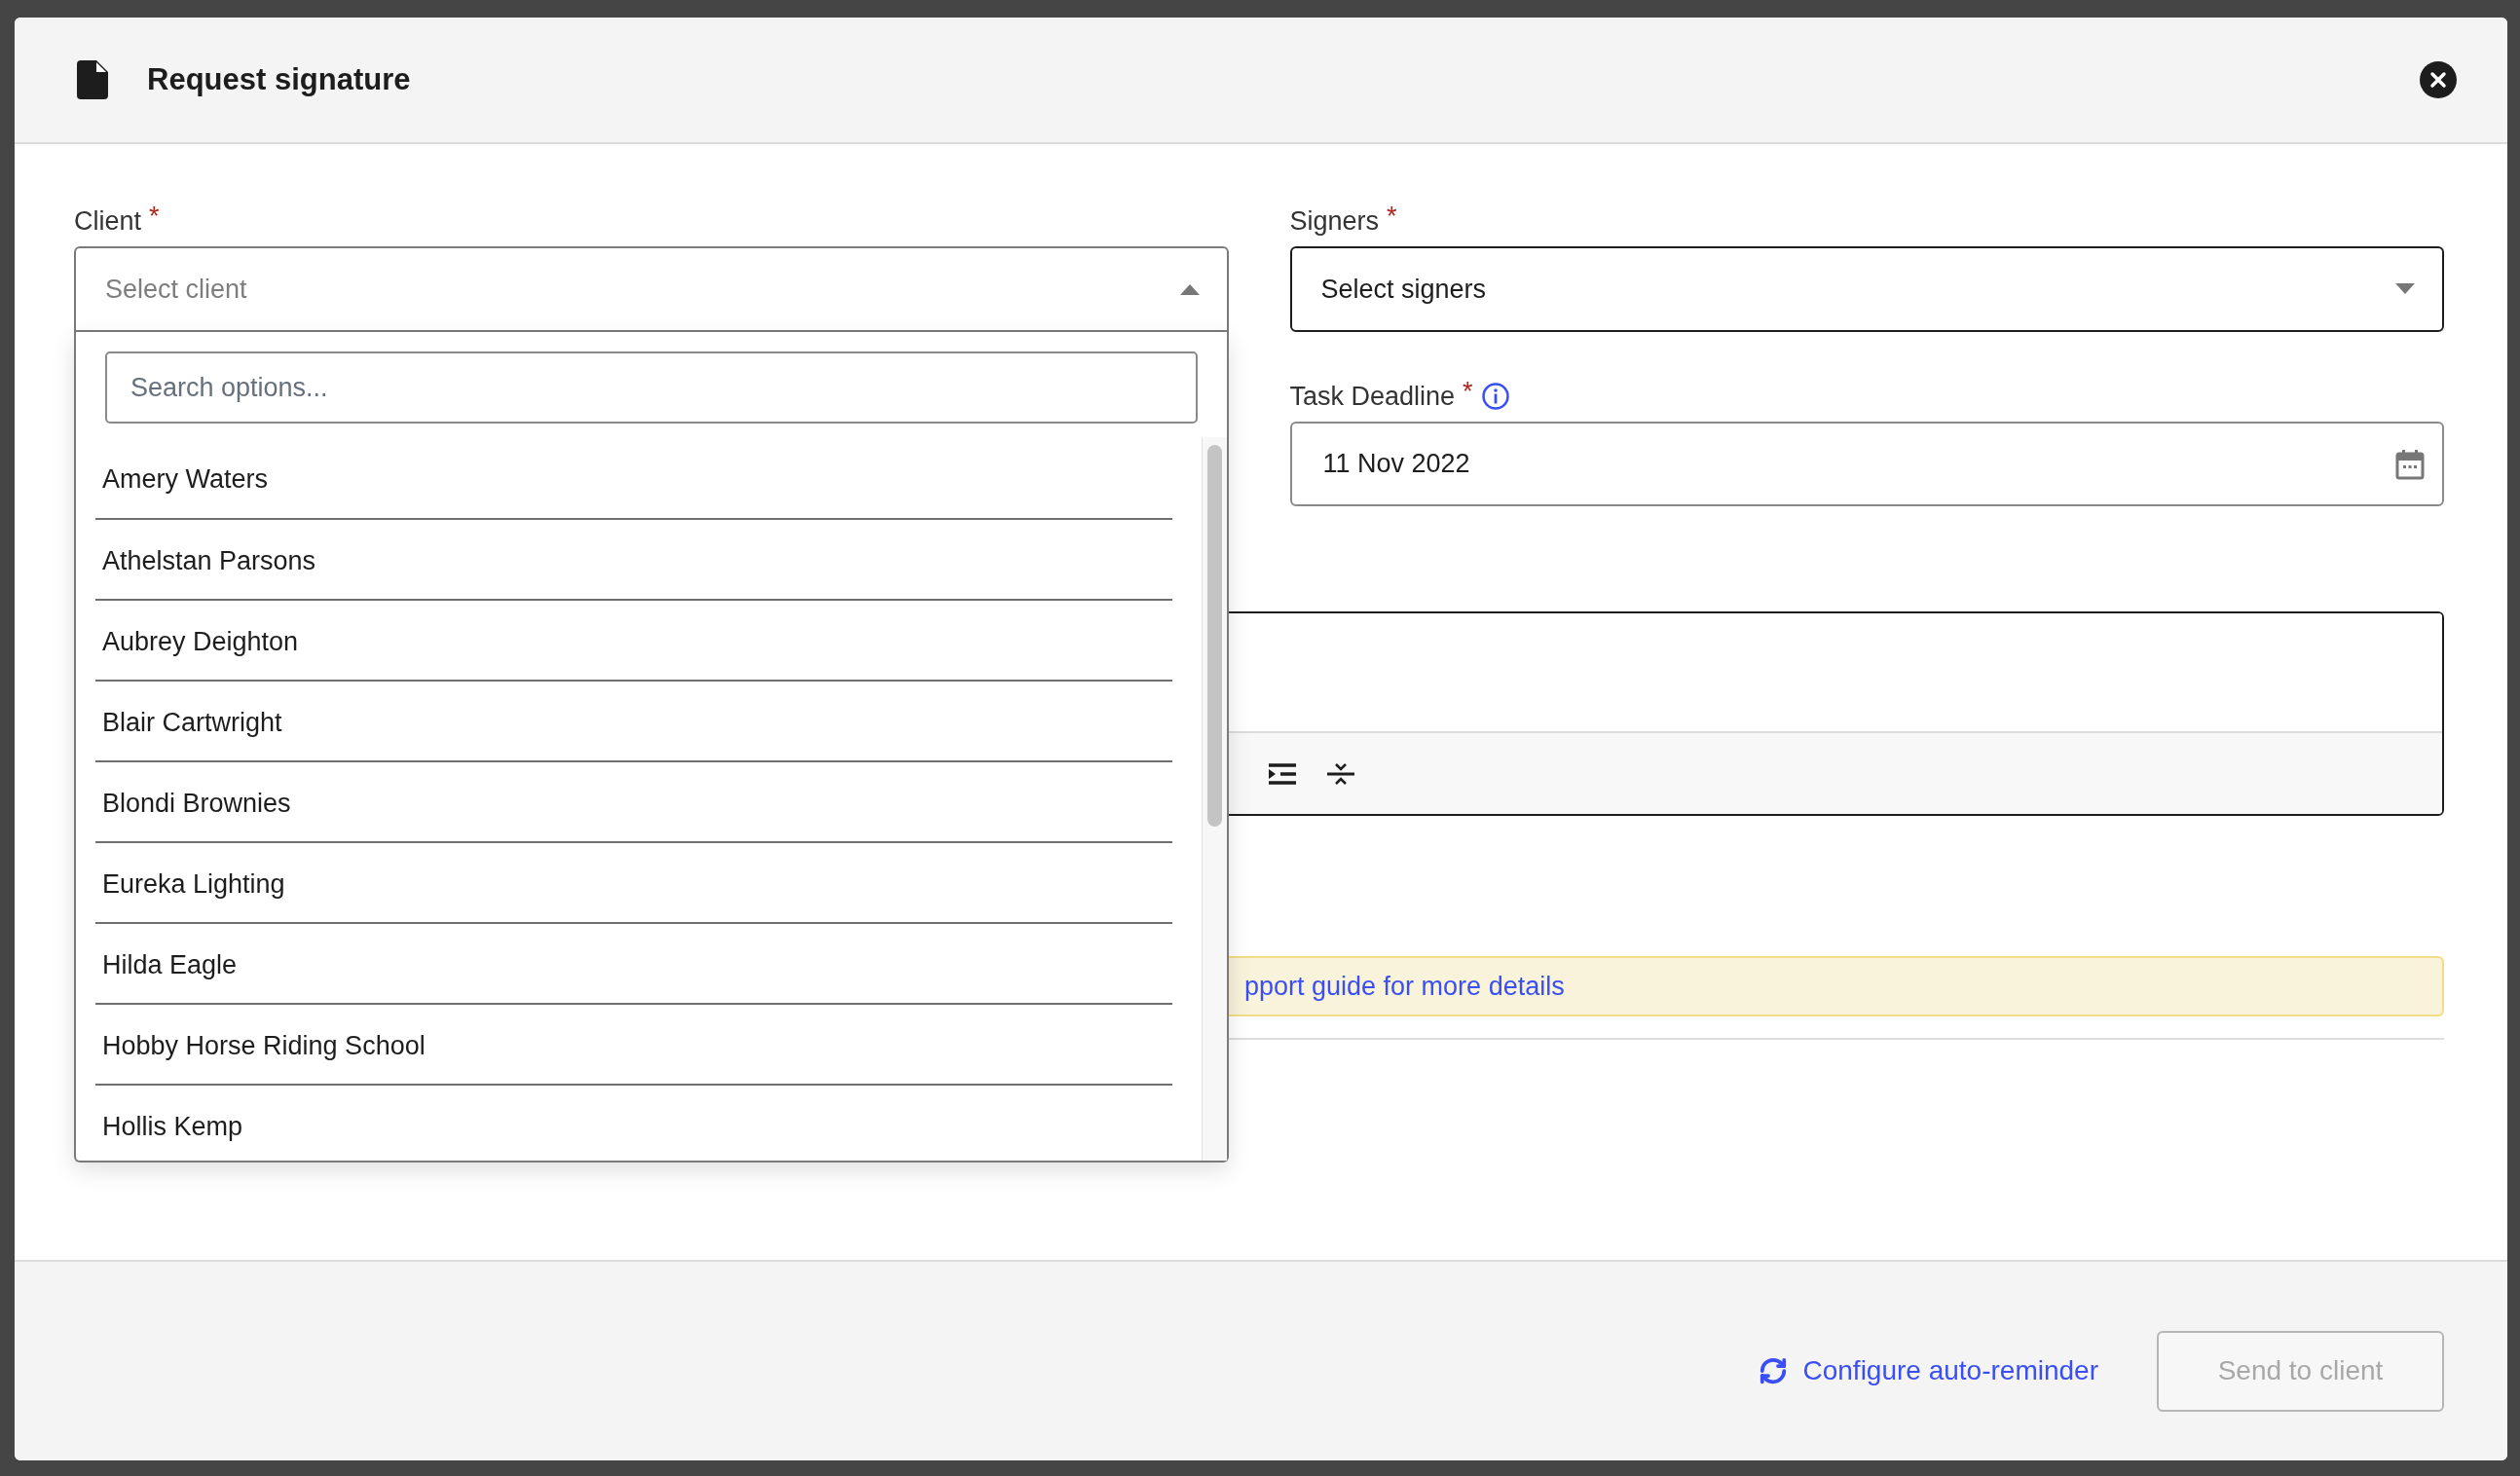 The height and width of the screenshot is (1476, 2520). I want to click on client-option: Athelstan Parsons, so click(633, 560).